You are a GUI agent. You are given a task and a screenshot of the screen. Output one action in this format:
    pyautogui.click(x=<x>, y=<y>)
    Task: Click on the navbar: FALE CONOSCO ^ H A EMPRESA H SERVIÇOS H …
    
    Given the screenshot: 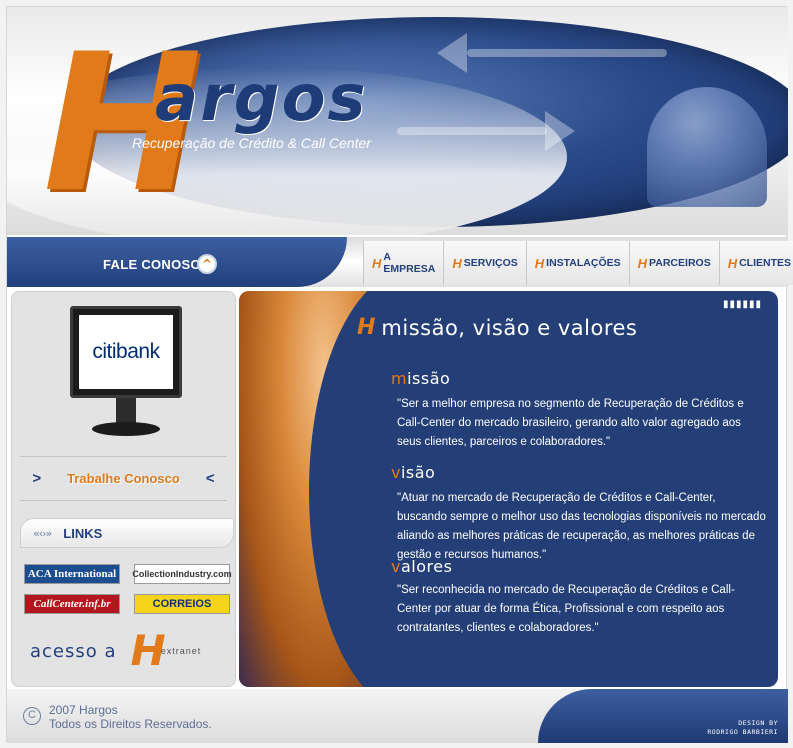 What is the action you would take?
    pyautogui.click(x=400, y=262)
    